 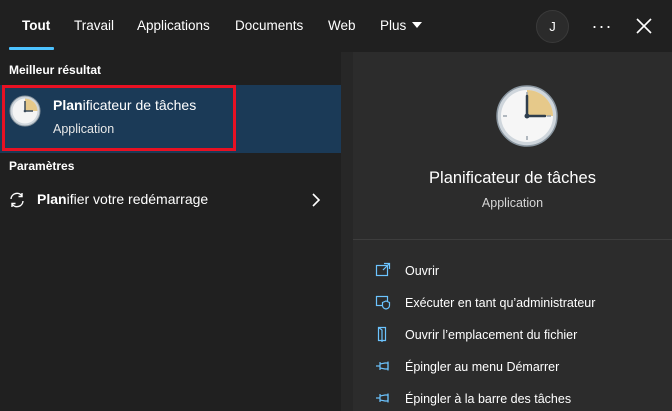 What do you see at coordinates (422, 271) in the screenshot?
I see `action-open-label: Ouvrir` at bounding box center [422, 271].